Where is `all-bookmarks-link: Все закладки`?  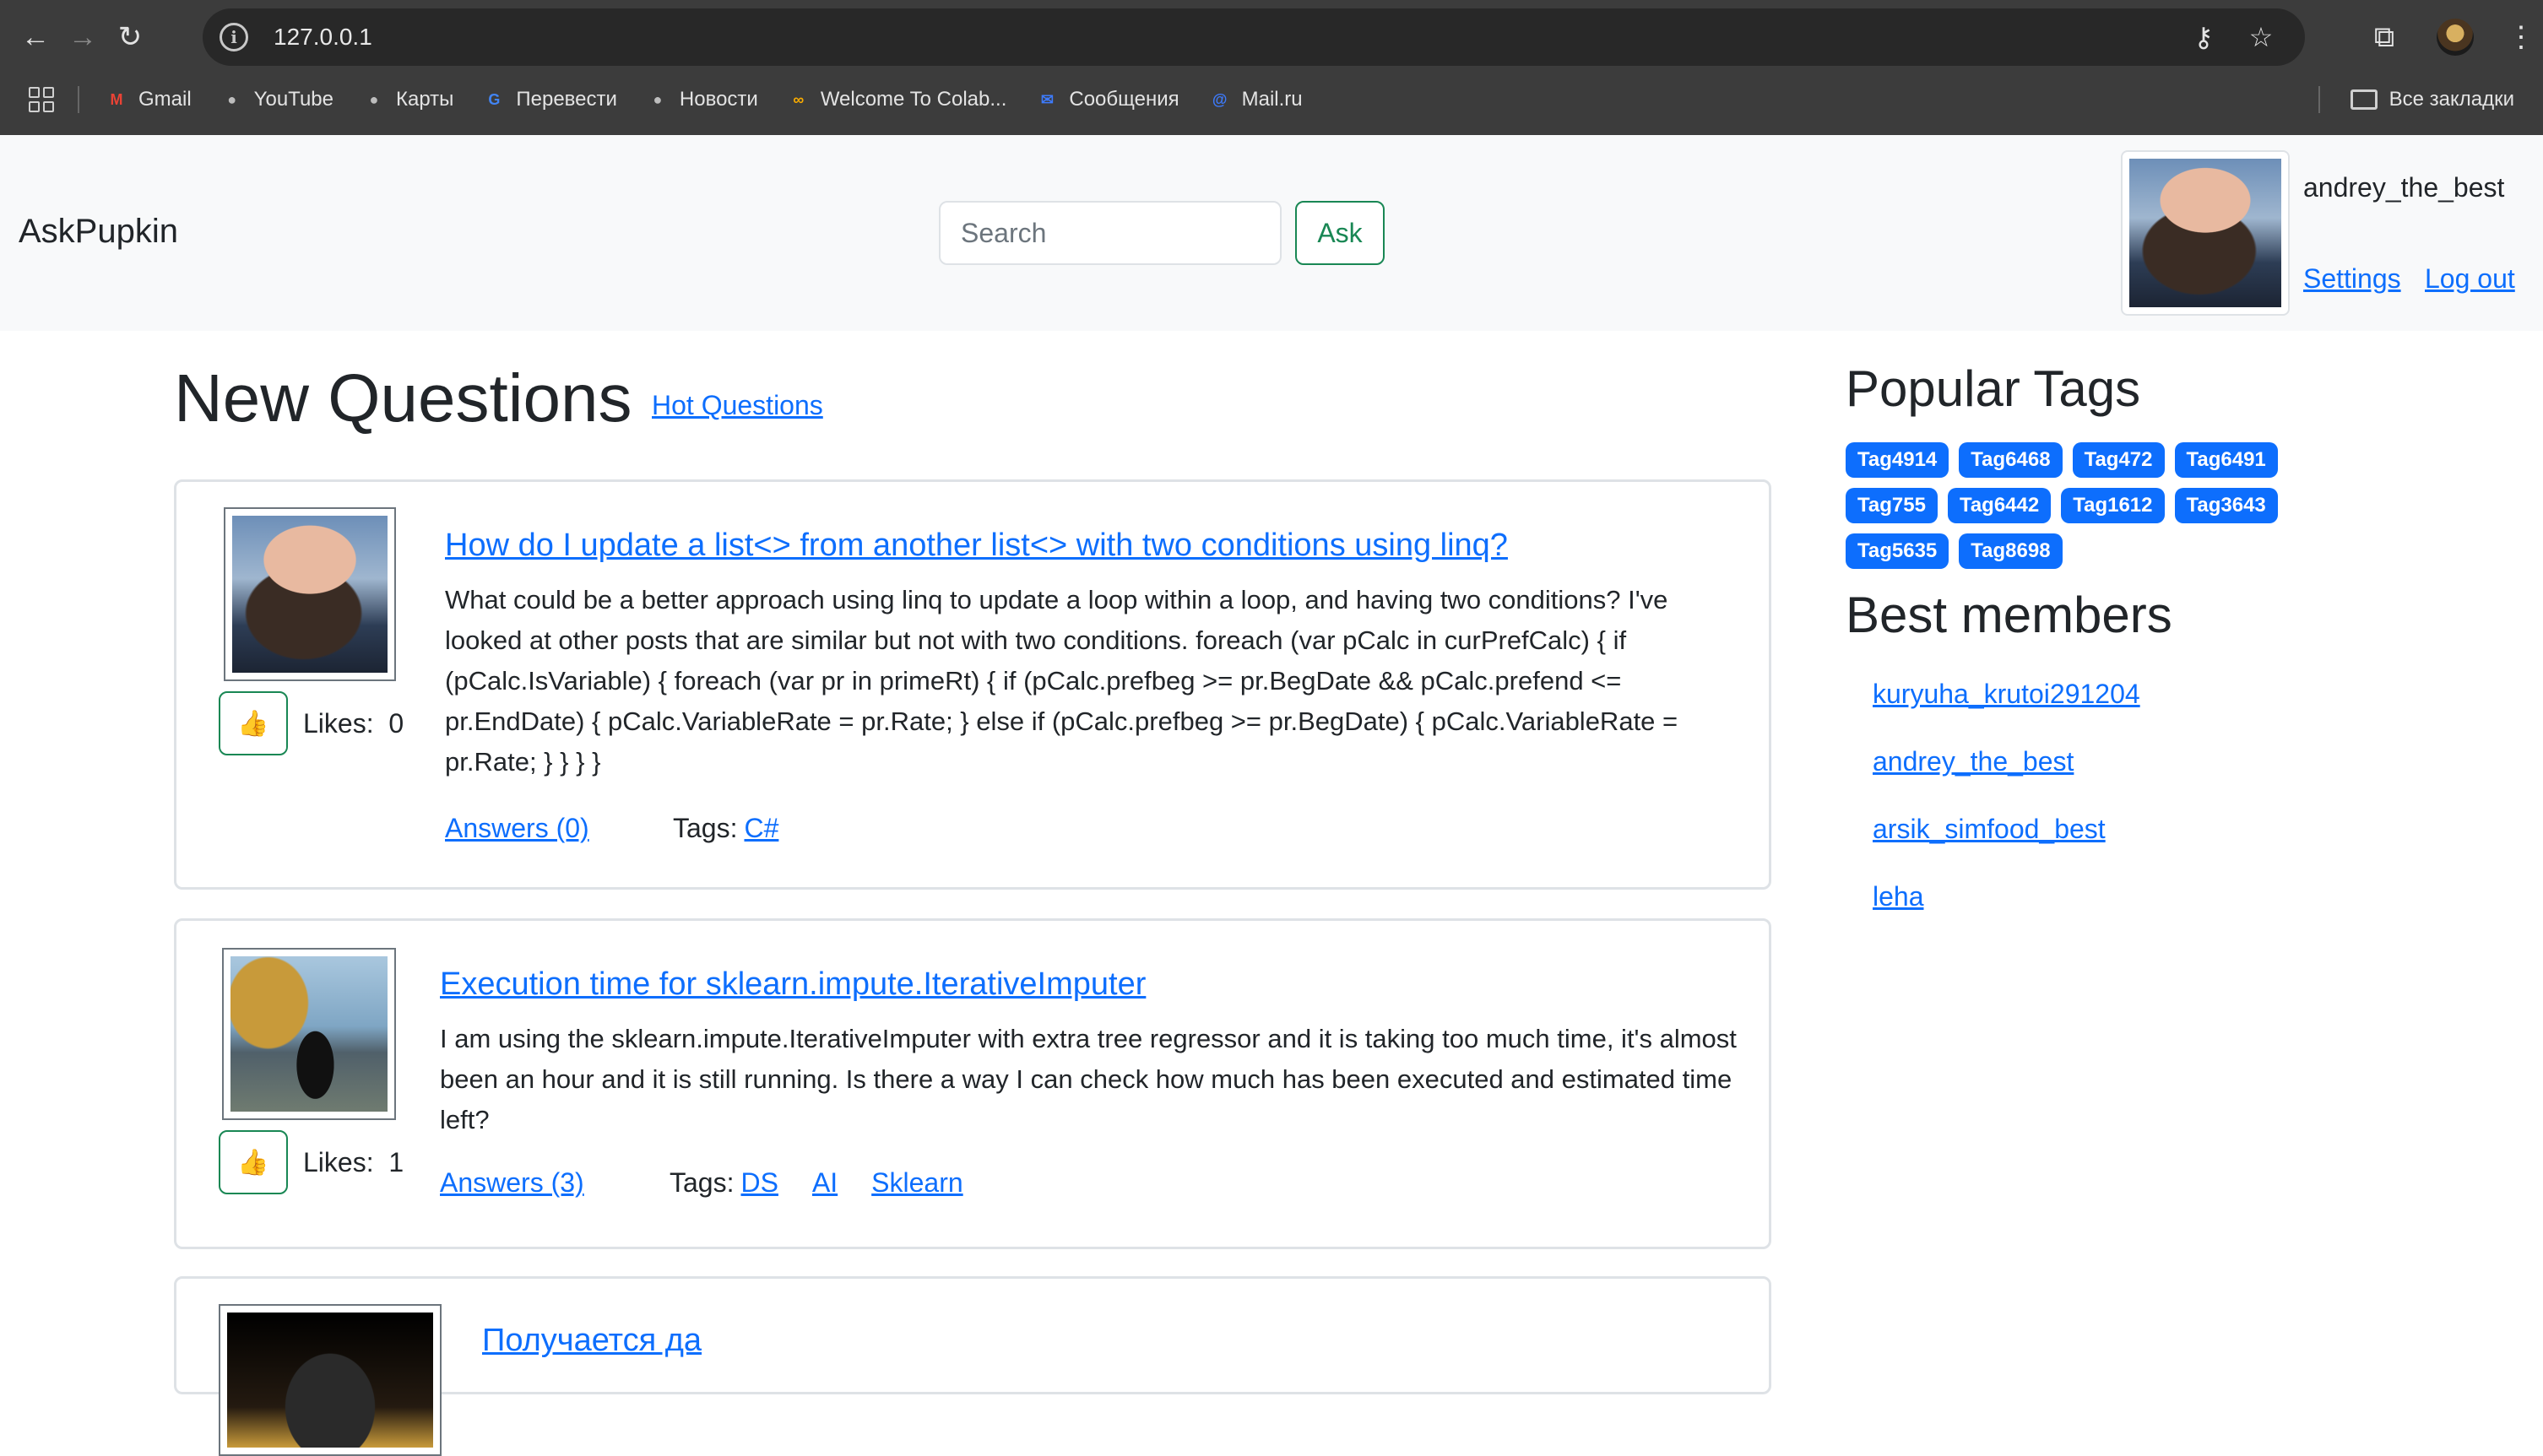
all-bookmarks-link: Все закладки is located at coordinates (2451, 99).